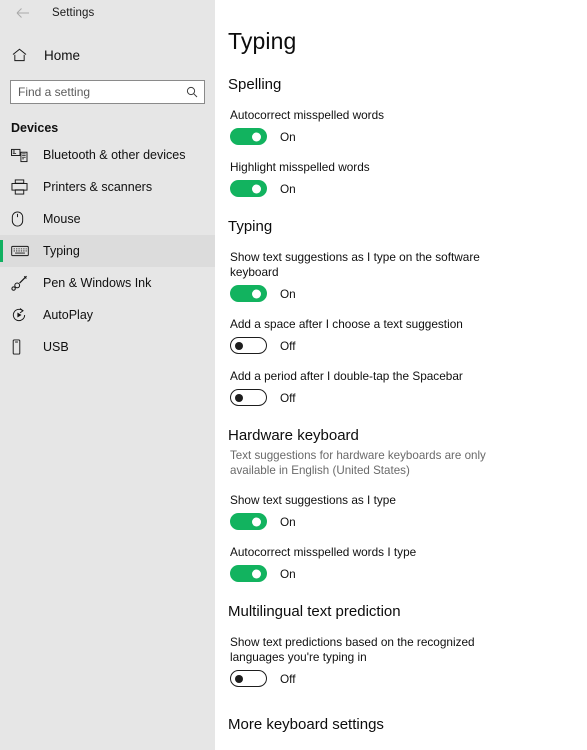 This screenshot has width=587, height=750. I want to click on toggle-show-text-predictions-languages, so click(248, 678).